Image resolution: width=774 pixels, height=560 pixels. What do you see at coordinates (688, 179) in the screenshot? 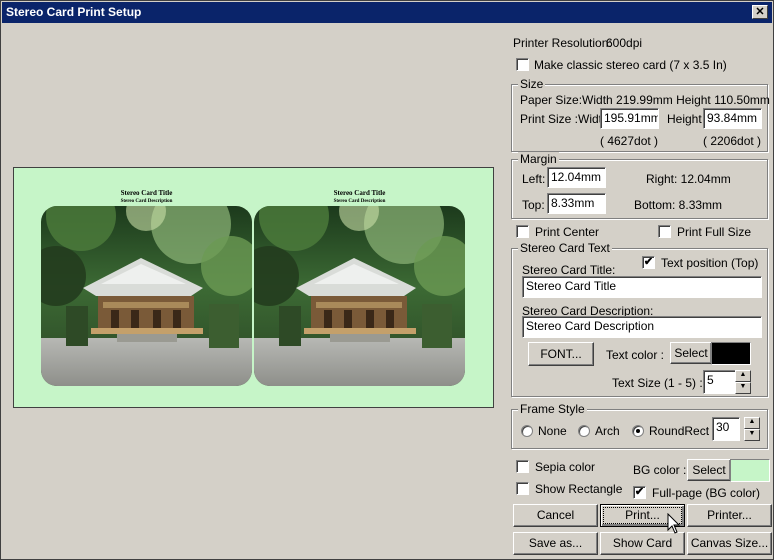
I see `margin-right-text: Right: 12.04mm` at bounding box center [688, 179].